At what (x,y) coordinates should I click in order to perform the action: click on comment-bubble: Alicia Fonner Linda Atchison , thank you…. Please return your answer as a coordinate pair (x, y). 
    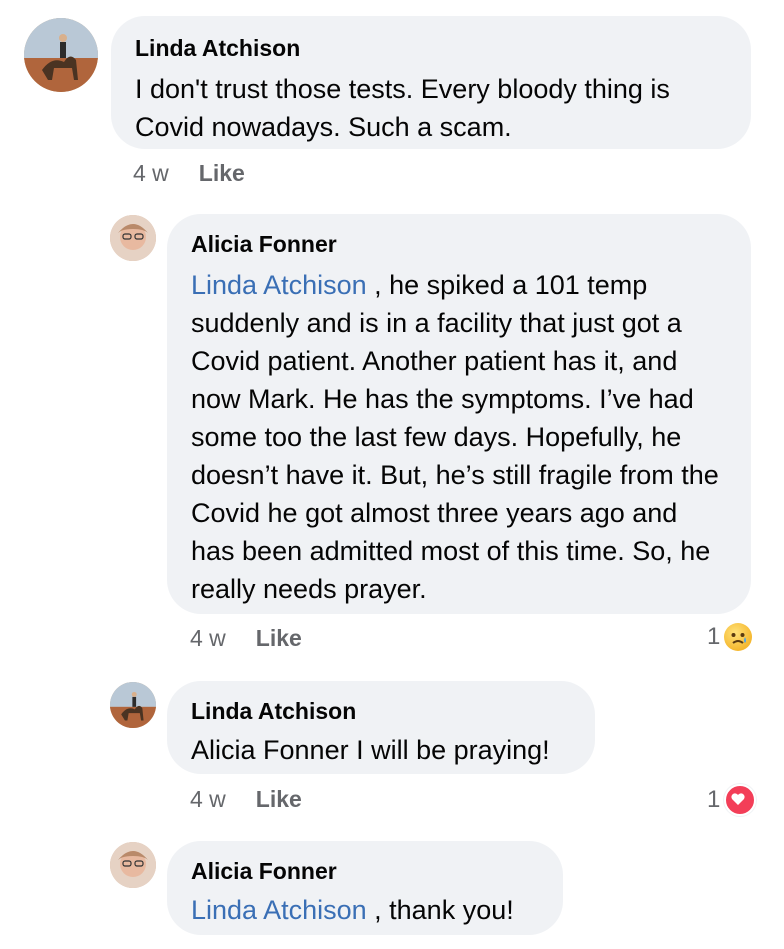
    Looking at the image, I should click on (365, 888).